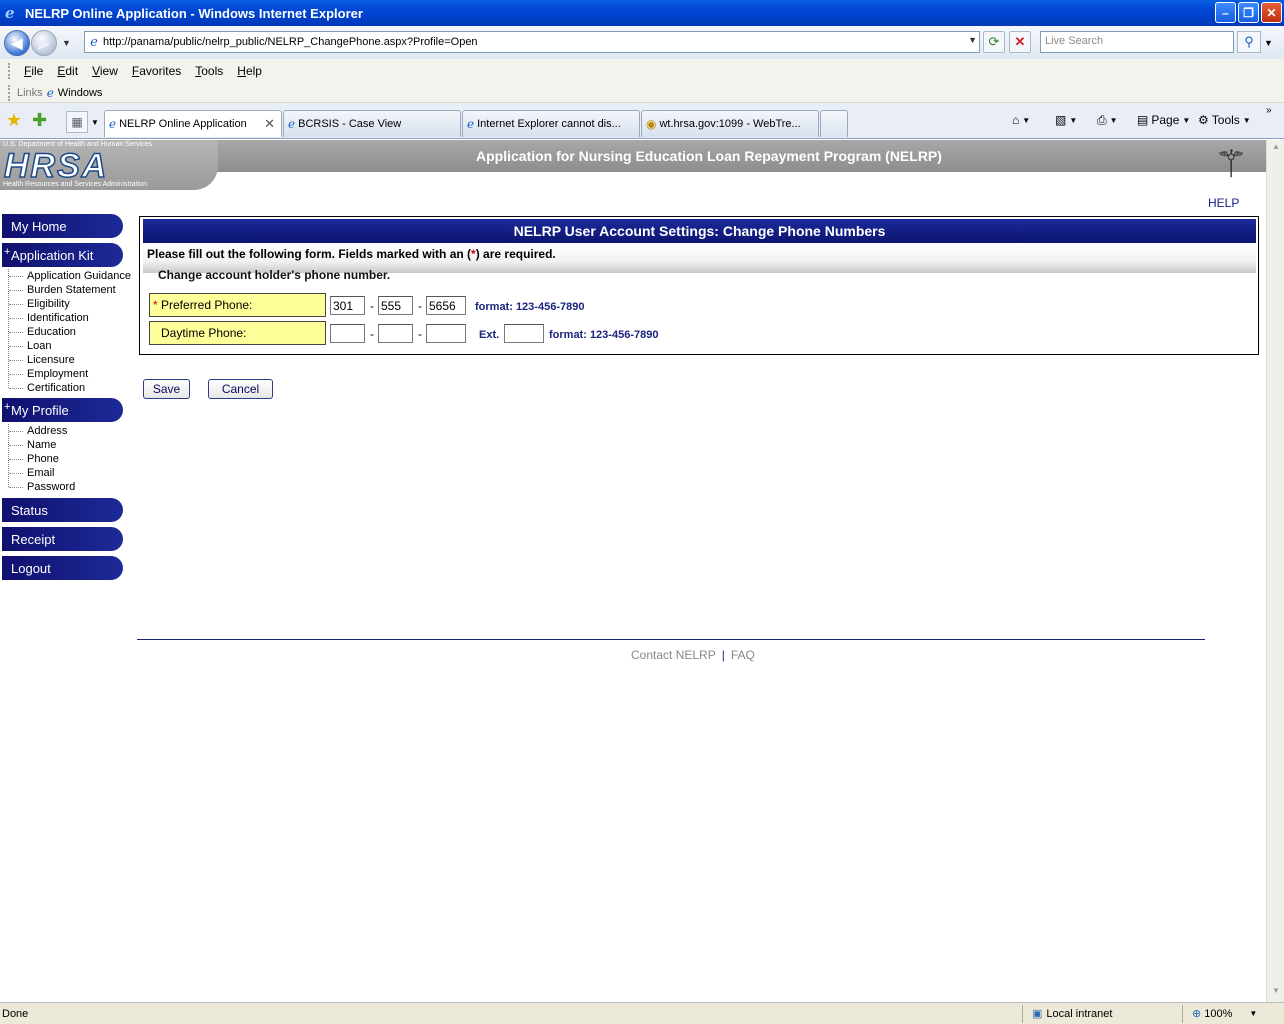 The width and height of the screenshot is (1284, 1024). What do you see at coordinates (39, 346) in the screenshot?
I see `sidebar-item-loan: Loan` at bounding box center [39, 346].